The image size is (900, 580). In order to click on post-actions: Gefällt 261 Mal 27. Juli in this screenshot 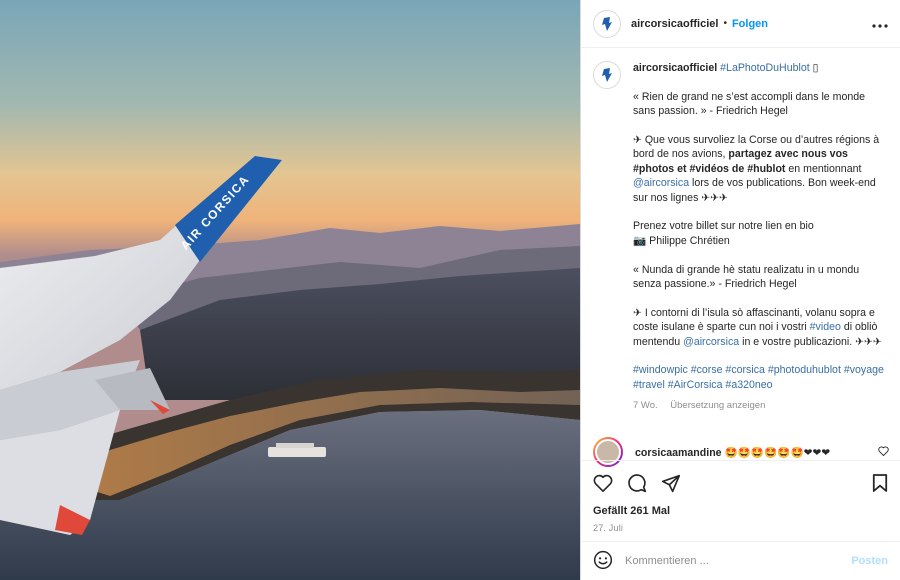, I will do `click(740, 496)`.